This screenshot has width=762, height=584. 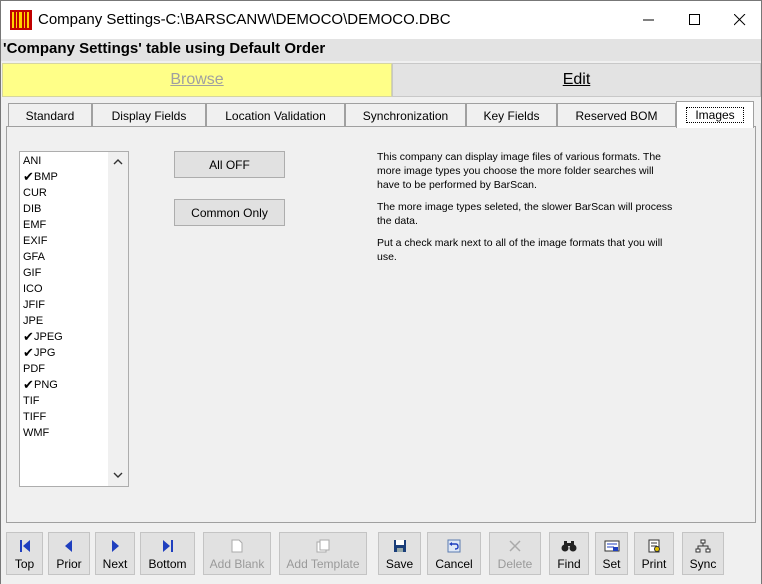 I want to click on tab-label: Reserved BOM, so click(x=616, y=115).